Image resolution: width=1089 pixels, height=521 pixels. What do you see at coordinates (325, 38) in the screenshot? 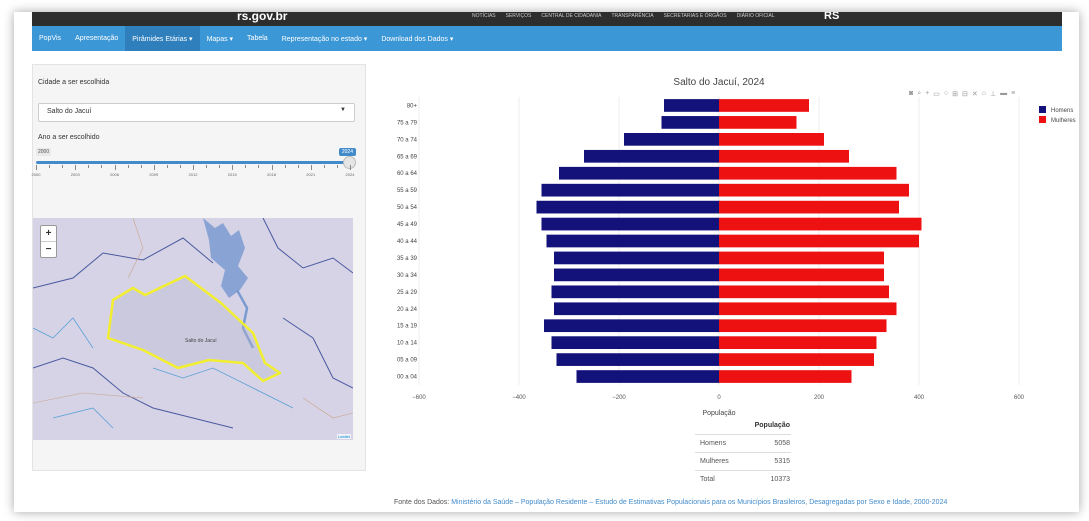
I see `nav-item: Representação no estado ▾` at bounding box center [325, 38].